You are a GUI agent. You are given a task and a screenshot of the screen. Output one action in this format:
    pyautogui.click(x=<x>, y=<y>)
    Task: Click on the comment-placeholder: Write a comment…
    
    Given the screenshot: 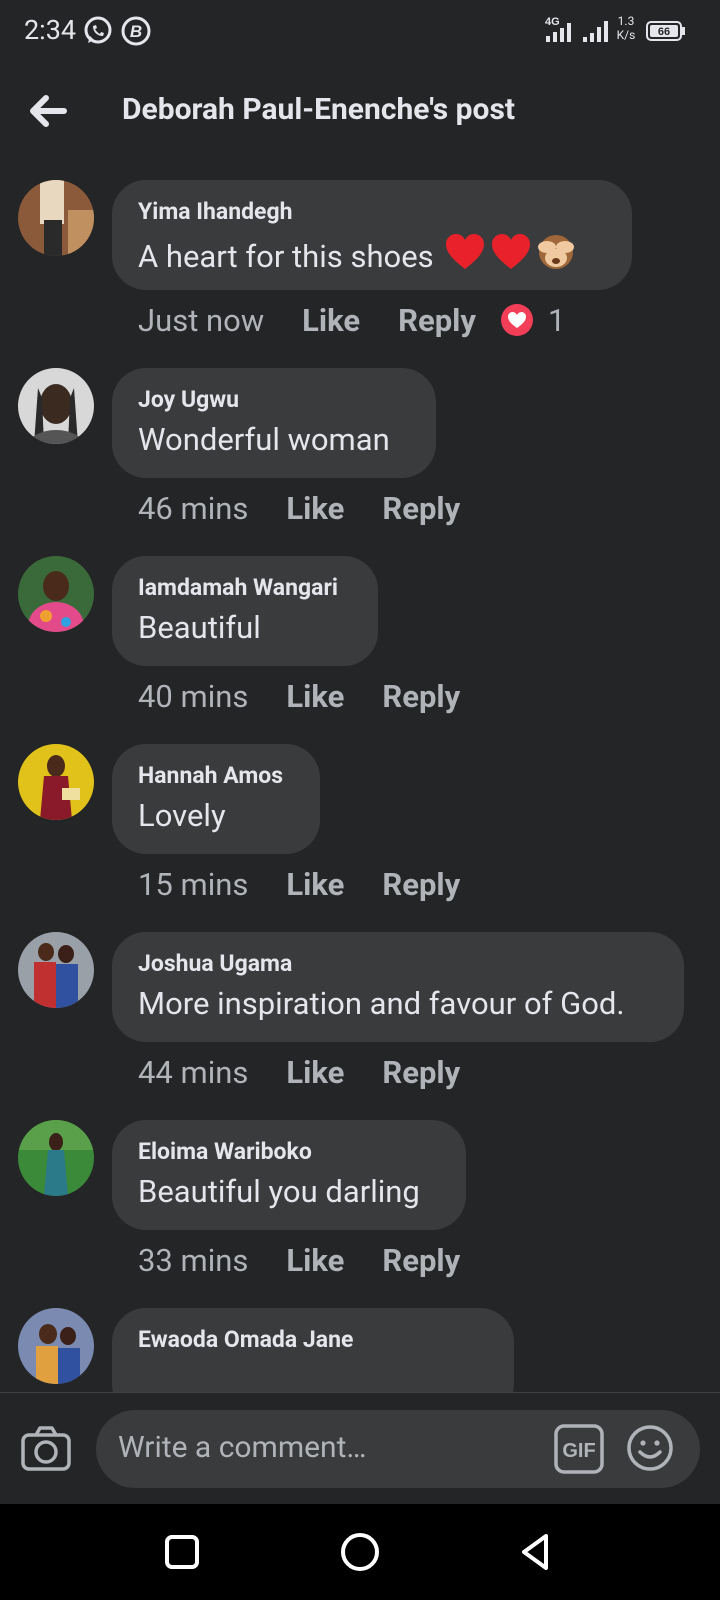 What is the action you would take?
    pyautogui.click(x=242, y=1447)
    